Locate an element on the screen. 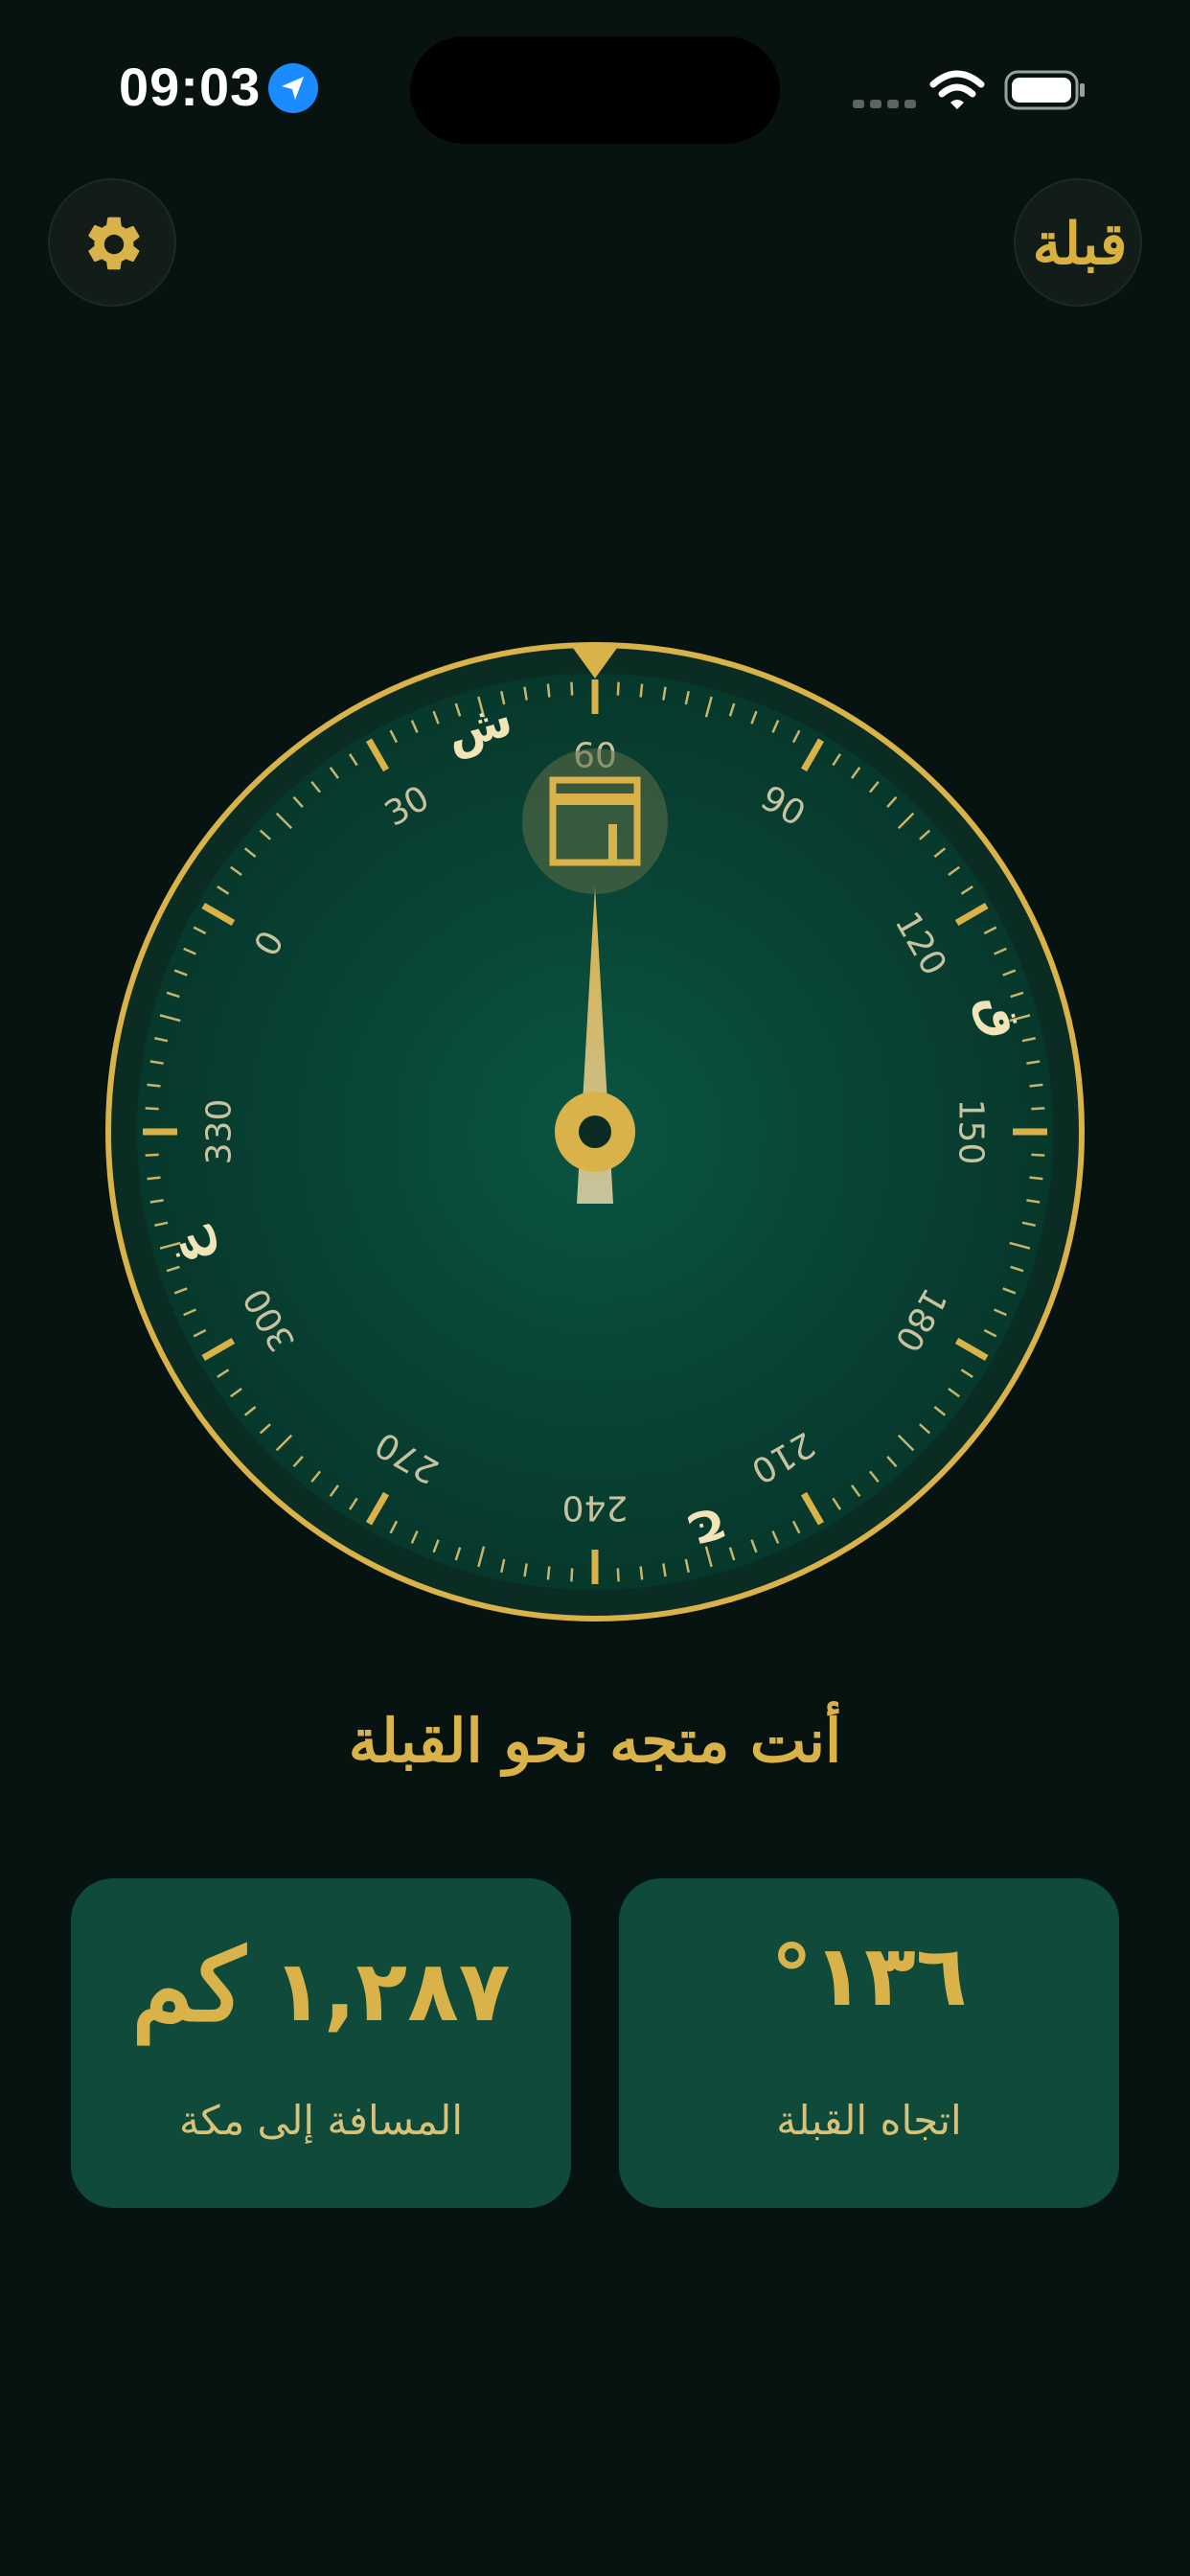  battery-icon is located at coordinates (1044, 90).